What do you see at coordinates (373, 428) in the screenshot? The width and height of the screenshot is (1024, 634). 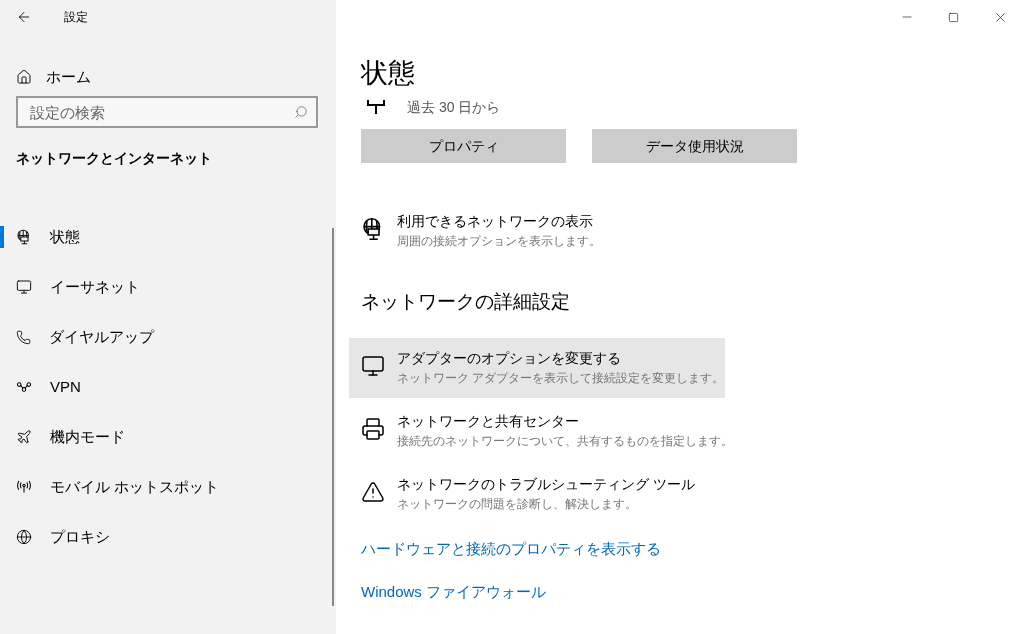 I see `printer-icon` at bounding box center [373, 428].